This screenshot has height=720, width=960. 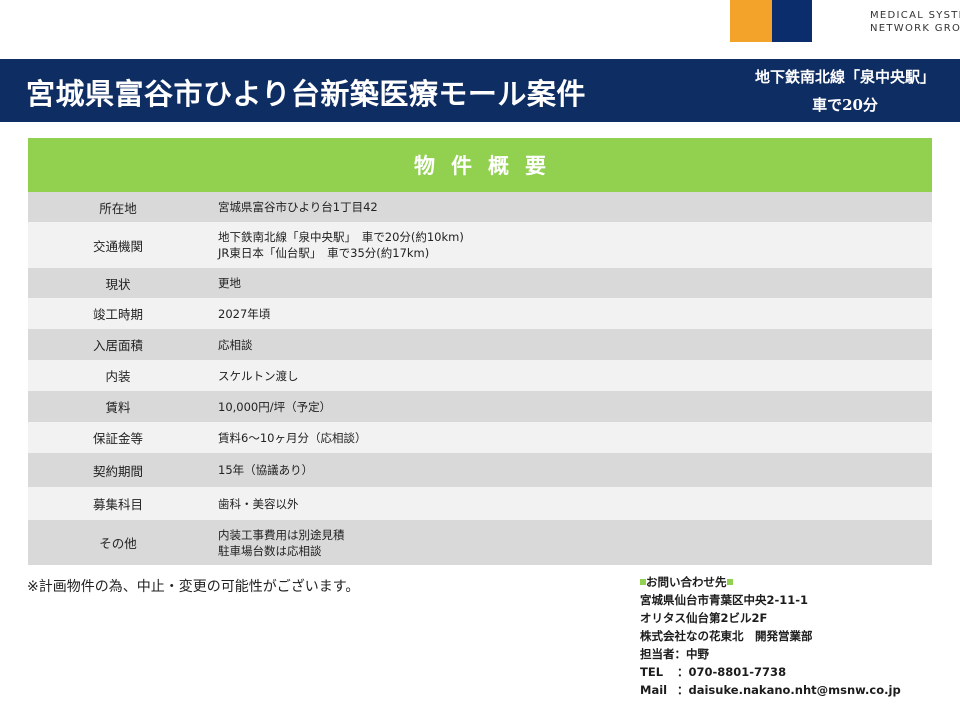 I want to click on logo-text: MEDICAL SYSTEM NETWORK GROUP, so click(x=915, y=22).